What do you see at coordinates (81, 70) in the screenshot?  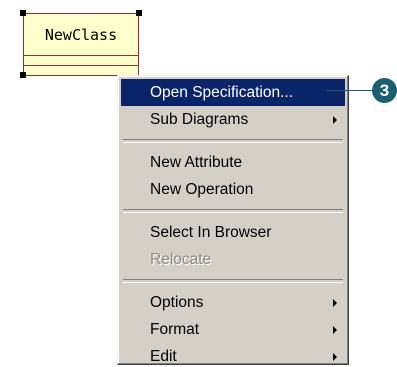 I see `operations-compartment` at bounding box center [81, 70].